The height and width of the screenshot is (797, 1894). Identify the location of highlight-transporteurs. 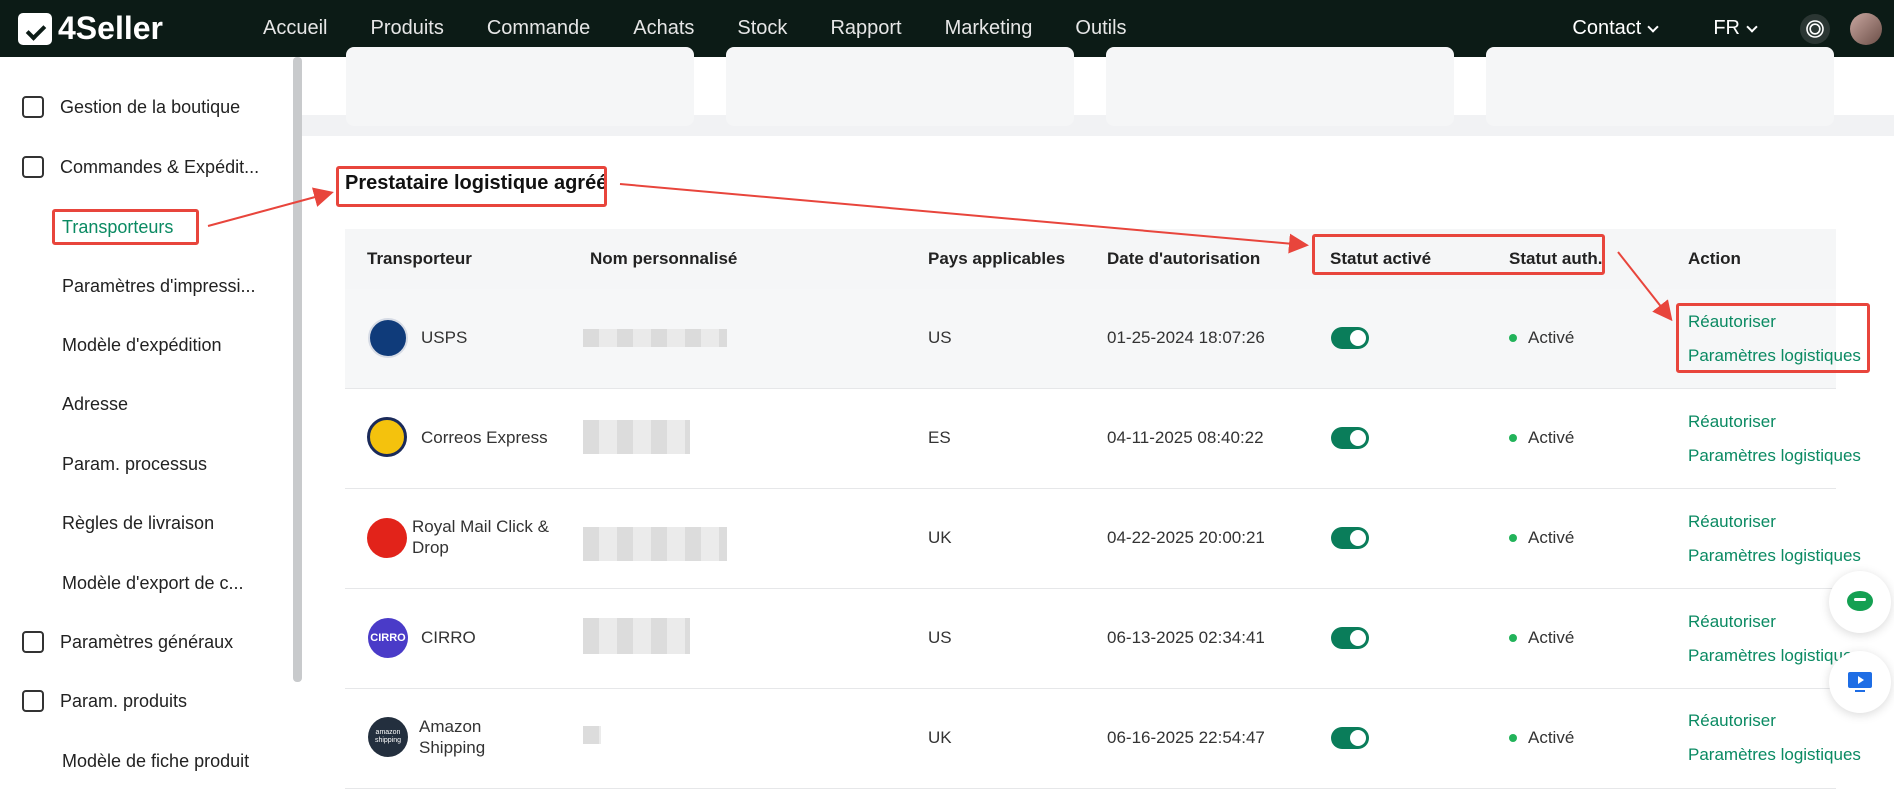
(125, 227).